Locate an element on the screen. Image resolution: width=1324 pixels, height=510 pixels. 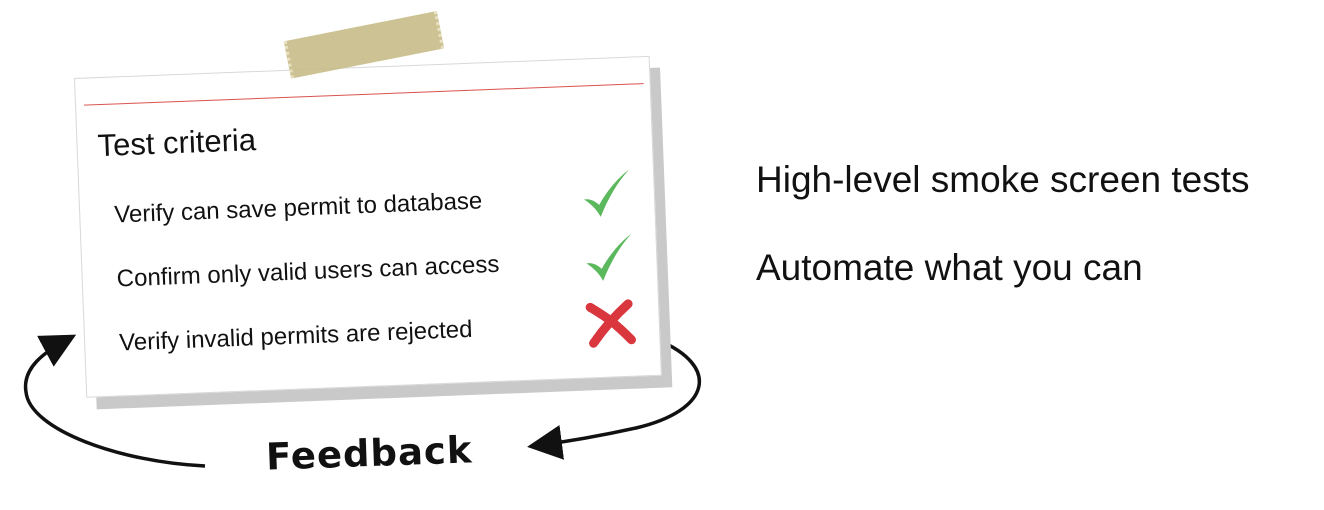
criterion-text: Verify can save permit to database is located at coordinates (298, 208).